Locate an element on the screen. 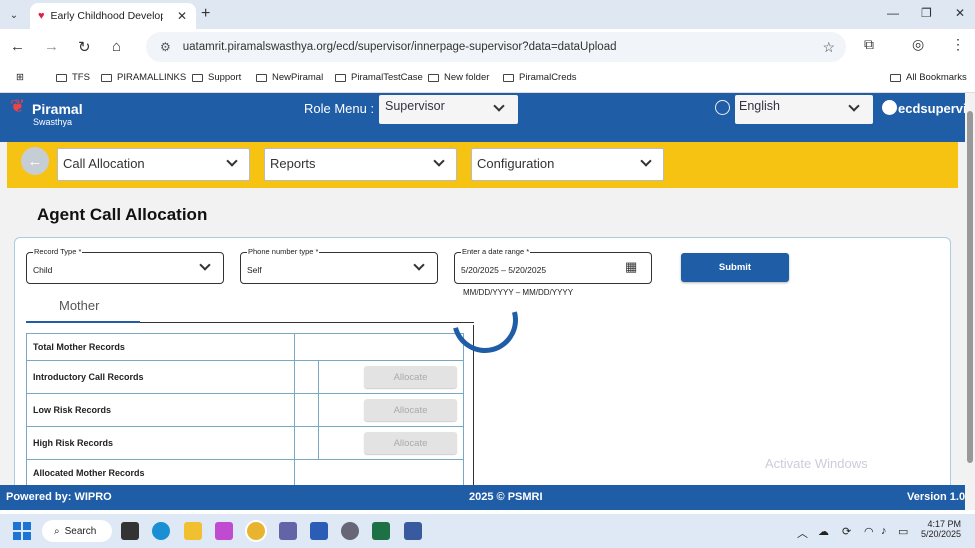 The image size is (975, 548). site-settings-icon: ⚙ is located at coordinates (165, 47).